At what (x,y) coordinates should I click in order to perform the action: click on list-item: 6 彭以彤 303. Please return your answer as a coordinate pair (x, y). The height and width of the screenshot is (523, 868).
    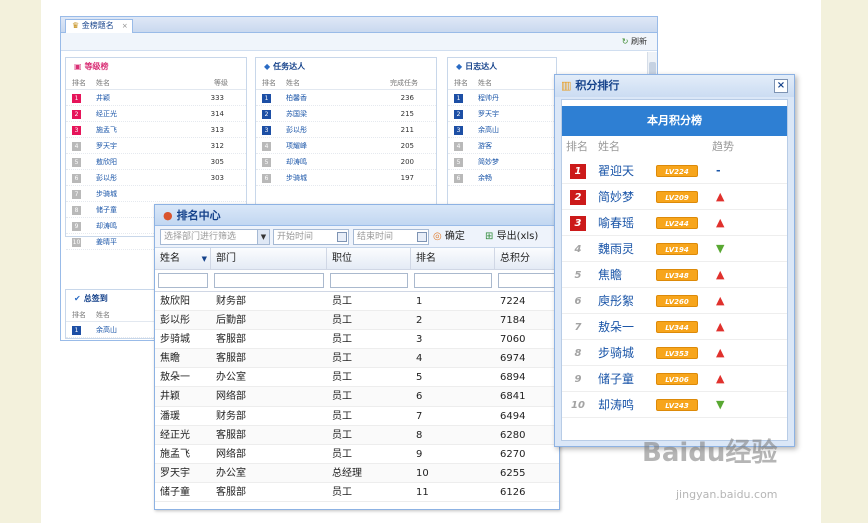
    Looking at the image, I should click on (156, 178).